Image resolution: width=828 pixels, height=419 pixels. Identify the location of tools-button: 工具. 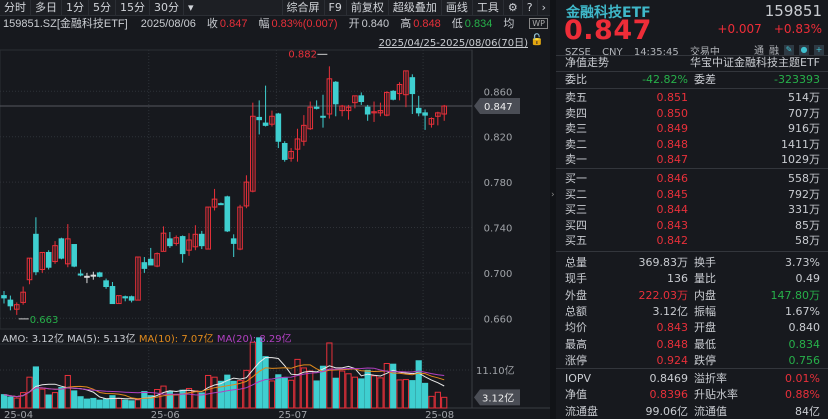
(488, 8).